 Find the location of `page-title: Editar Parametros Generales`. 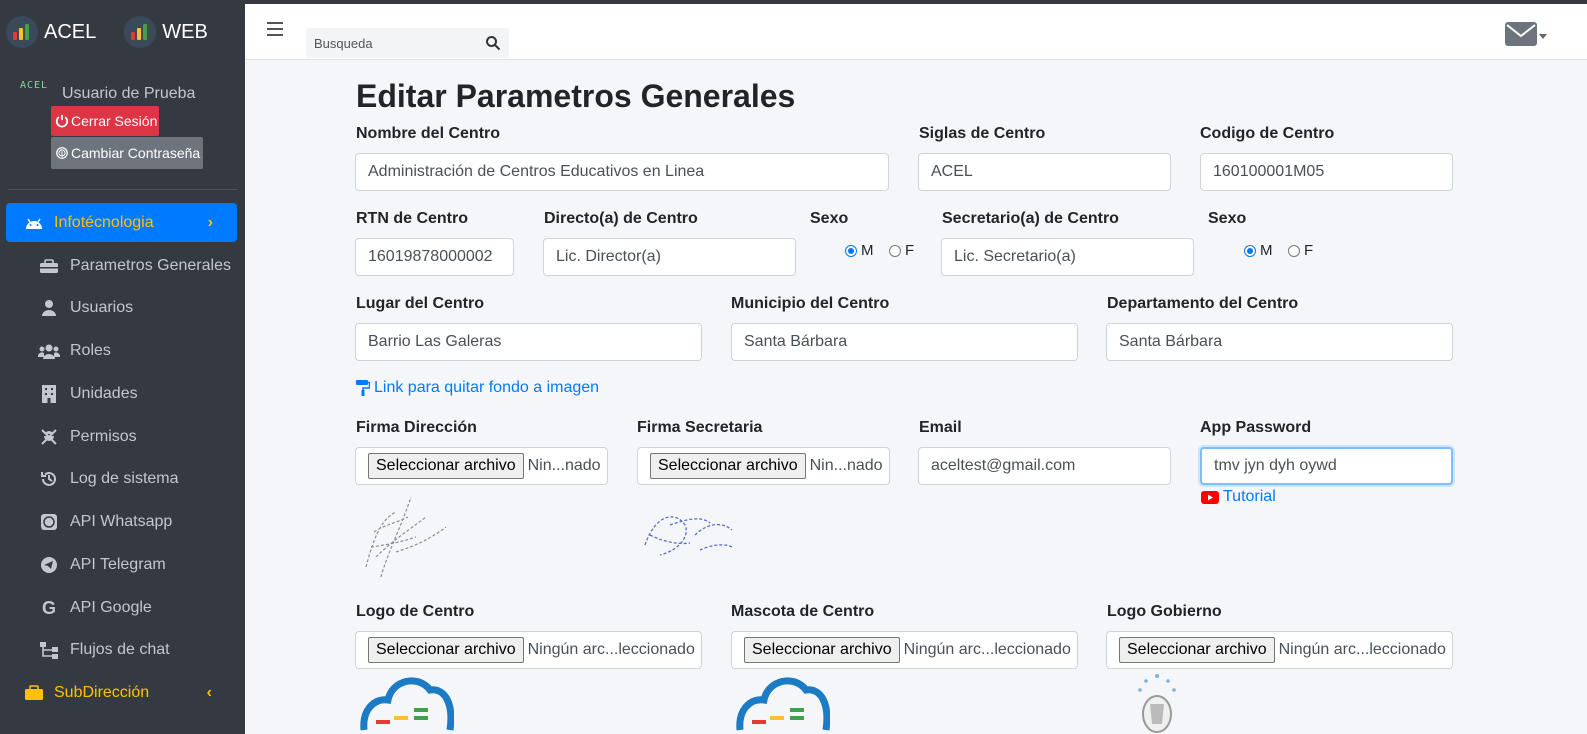

page-title: Editar Parametros Generales is located at coordinates (576, 96).